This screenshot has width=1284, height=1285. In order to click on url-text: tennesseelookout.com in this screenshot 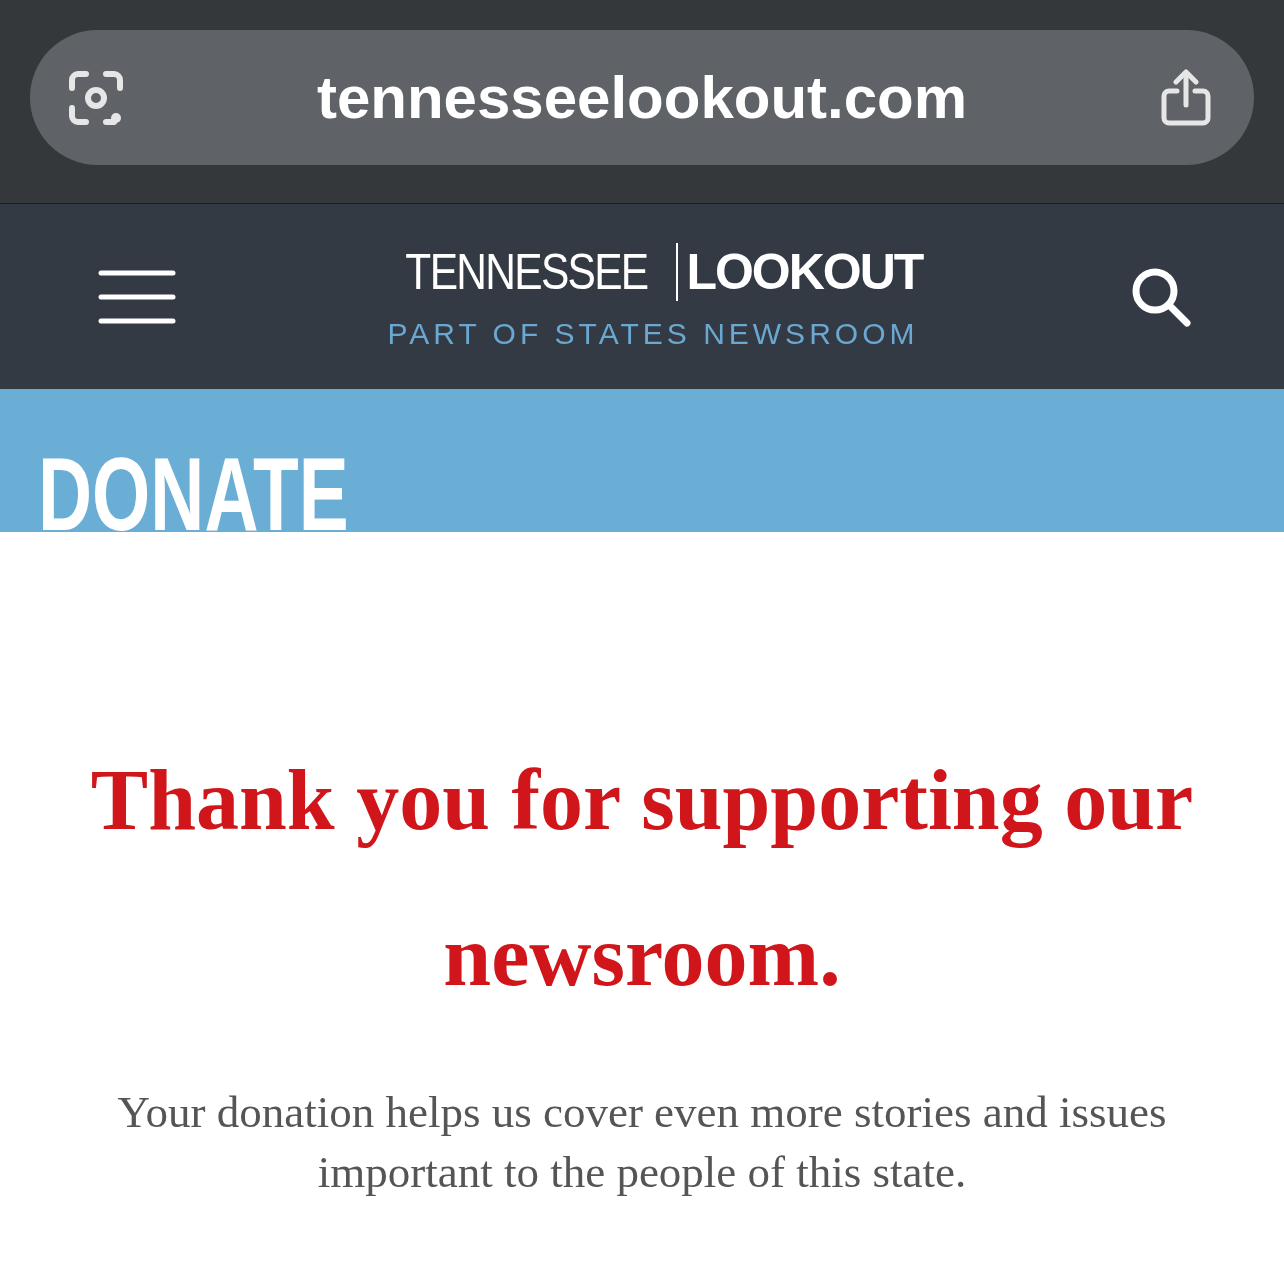, I will do `click(642, 97)`.